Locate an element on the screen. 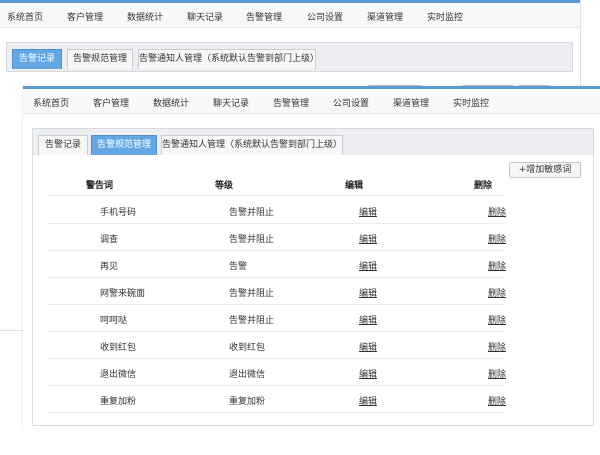  cell-word: 呵呵哒 is located at coordinates (114, 321).